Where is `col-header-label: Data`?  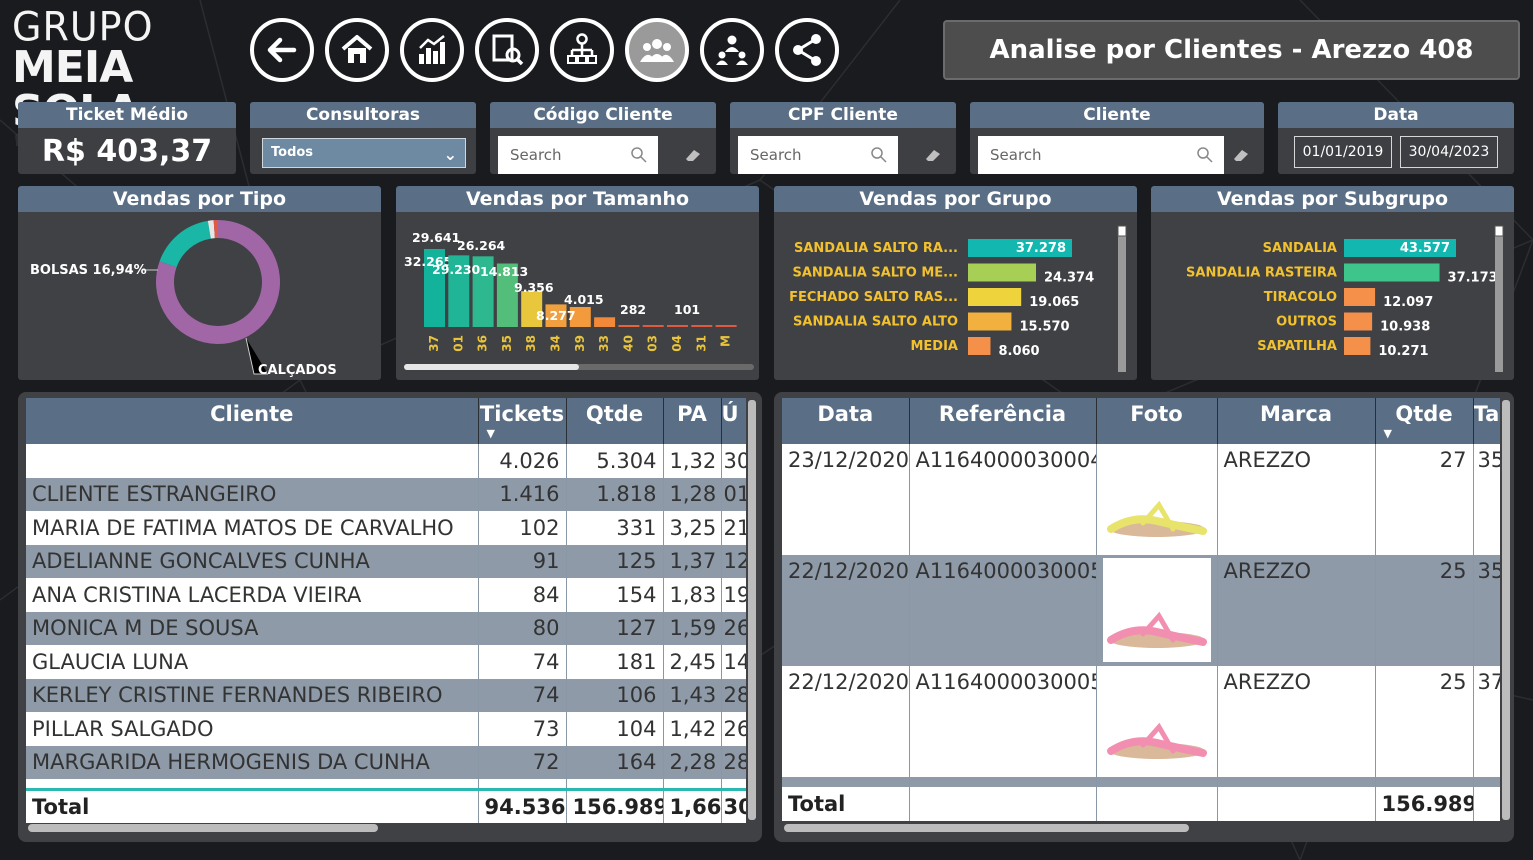 col-header-label: Data is located at coordinates (845, 414).